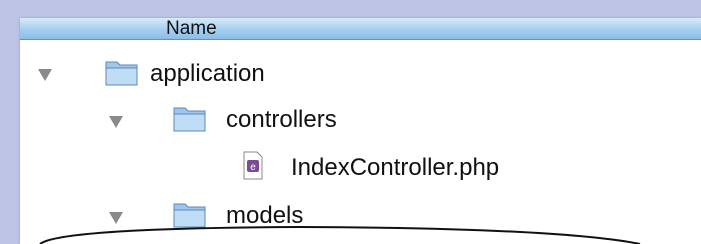  I want to click on php-file-icon: e, so click(253, 165).